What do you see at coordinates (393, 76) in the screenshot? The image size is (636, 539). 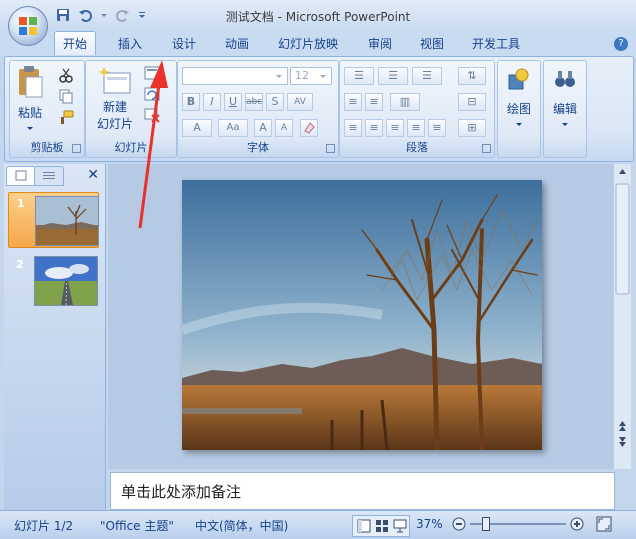 I see `numbering-button: ☰` at bounding box center [393, 76].